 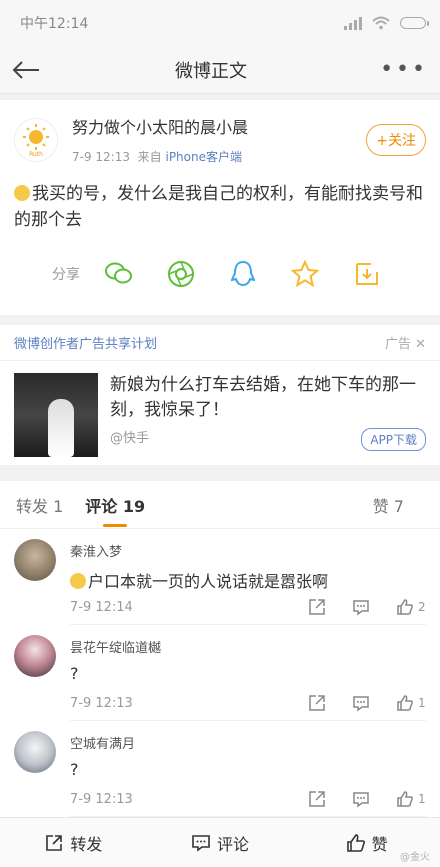 What do you see at coordinates (422, 607) in the screenshot?
I see `like-count: 2` at bounding box center [422, 607].